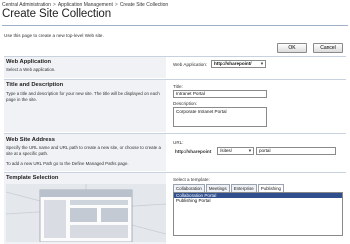 This screenshot has width=350, height=244. Describe the element at coordinates (30, 140) in the screenshot. I see `address-heading: Web Site Address` at that location.